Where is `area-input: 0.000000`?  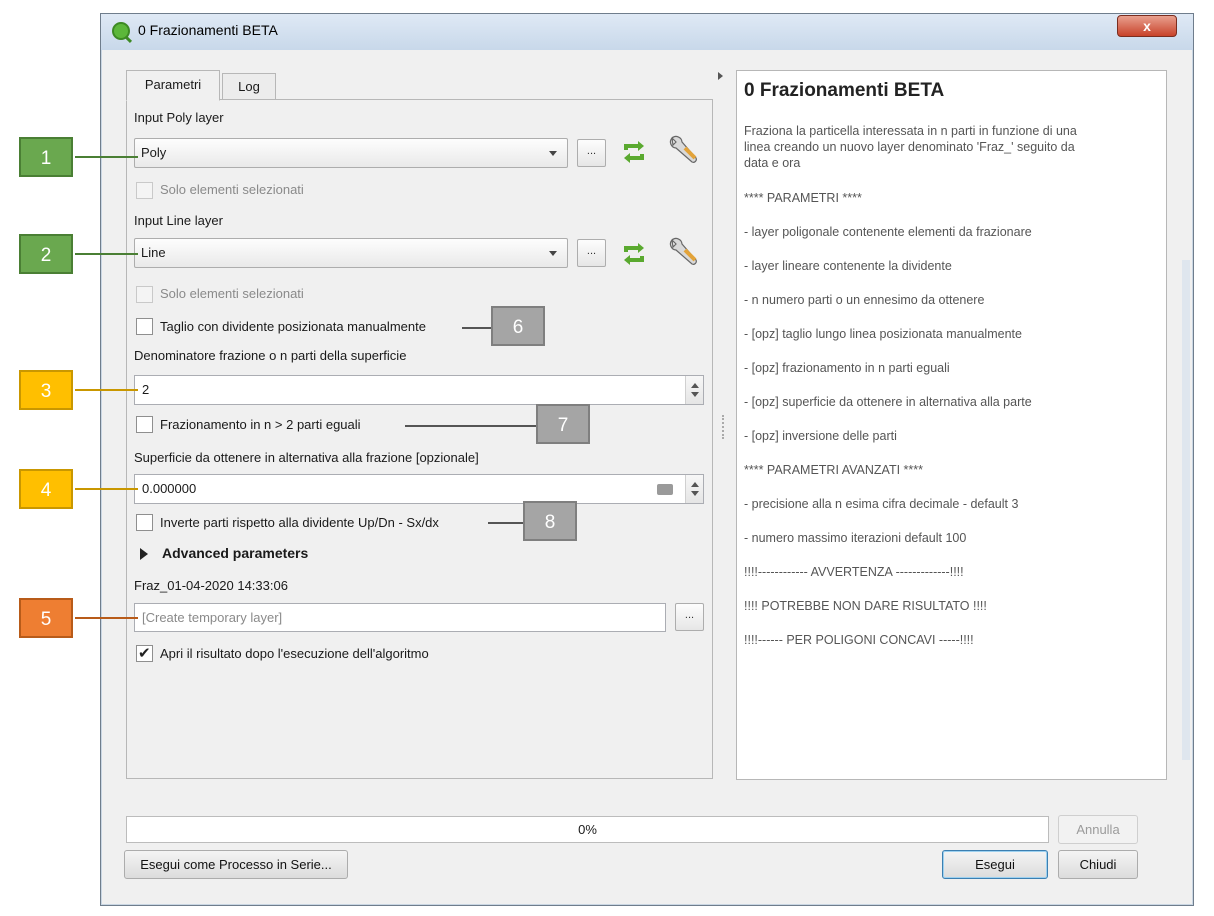 area-input: 0.000000 is located at coordinates (419, 489).